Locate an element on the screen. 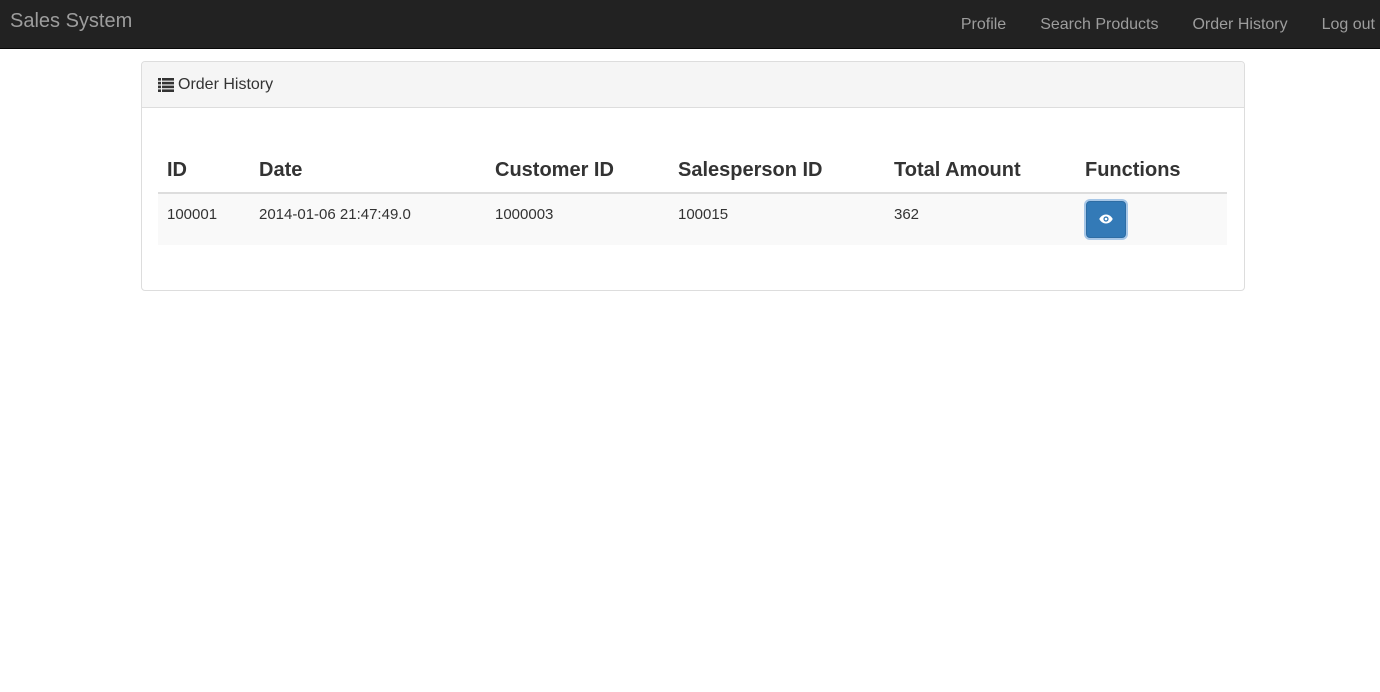  header-customer-id: Customer ID is located at coordinates (577, 170).